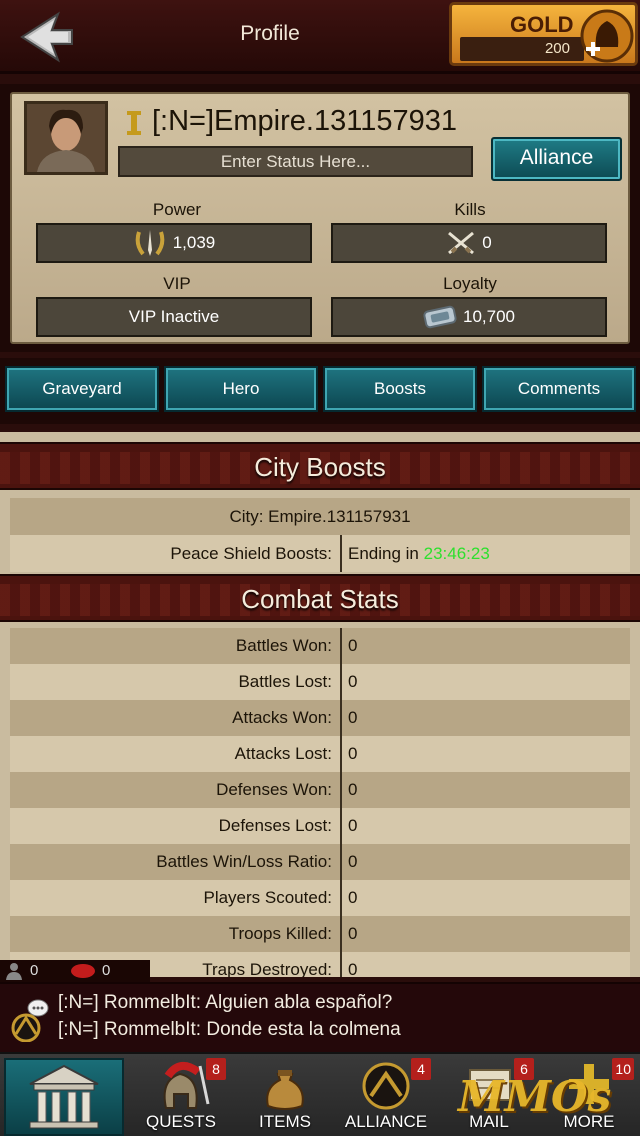 This screenshot has height=1136, width=640. I want to click on stat-label: Attacks Lost:, so click(283, 753).